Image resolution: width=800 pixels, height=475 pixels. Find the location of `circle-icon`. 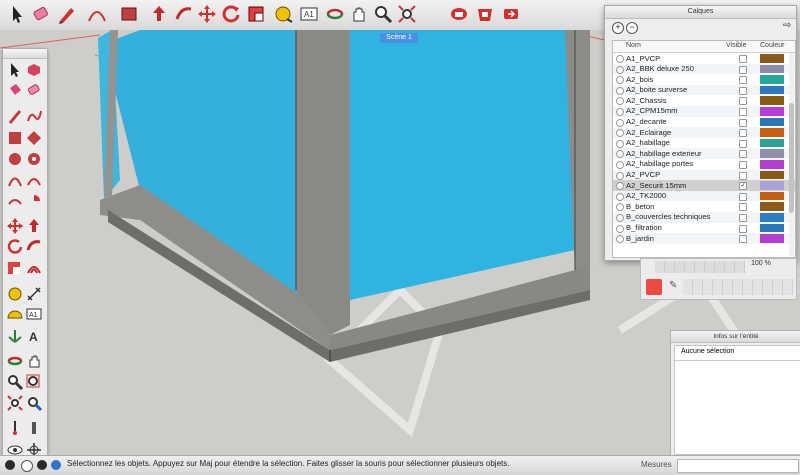

circle-icon is located at coordinates (15, 159).